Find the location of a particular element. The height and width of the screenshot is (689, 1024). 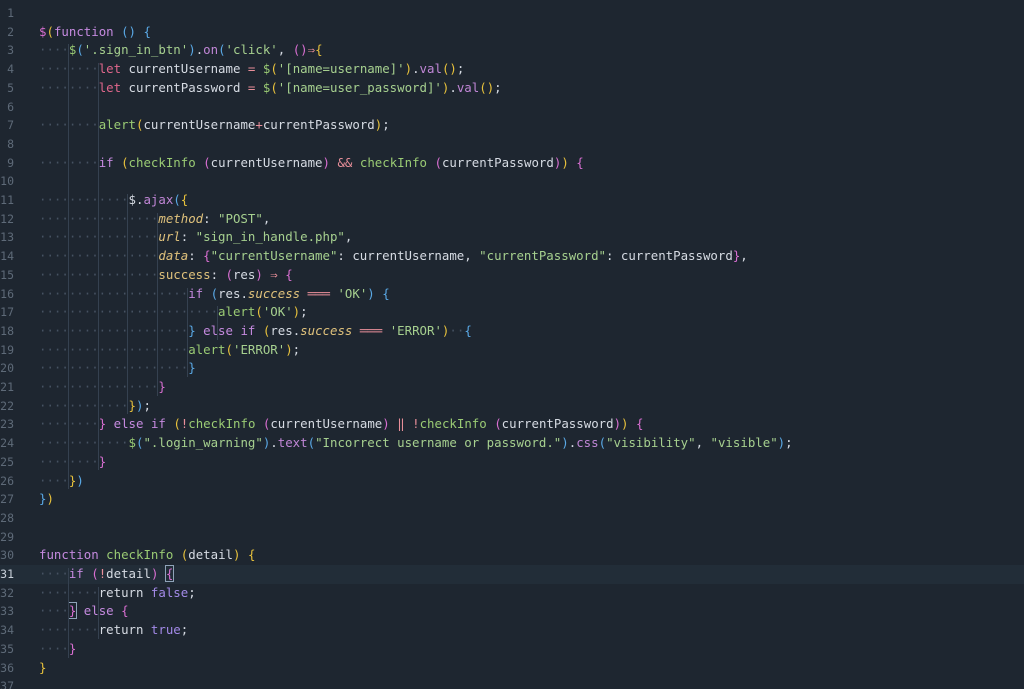

code-line: 12 ················method: "POST", is located at coordinates (512, 219).